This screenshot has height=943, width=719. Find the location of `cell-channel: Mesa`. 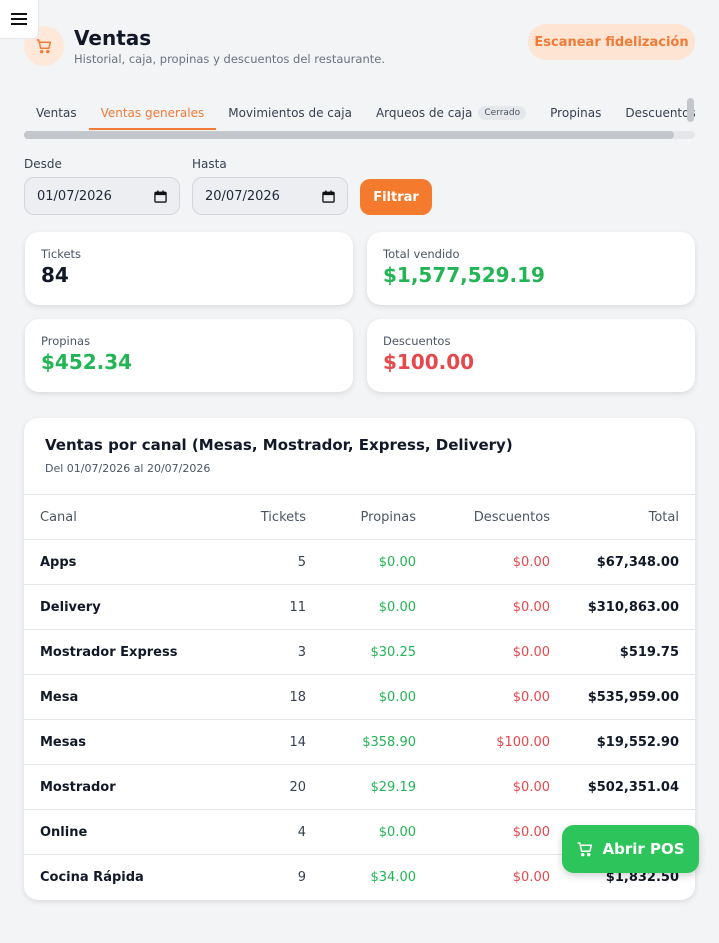

cell-channel: Mesa is located at coordinates (116, 697).